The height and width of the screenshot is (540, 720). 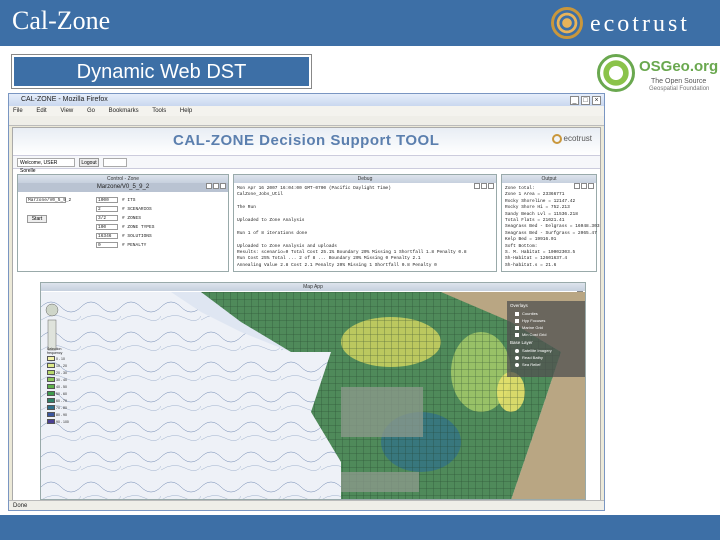 What do you see at coordinates (66, 111) in the screenshot?
I see `menu-view: View` at bounding box center [66, 111].